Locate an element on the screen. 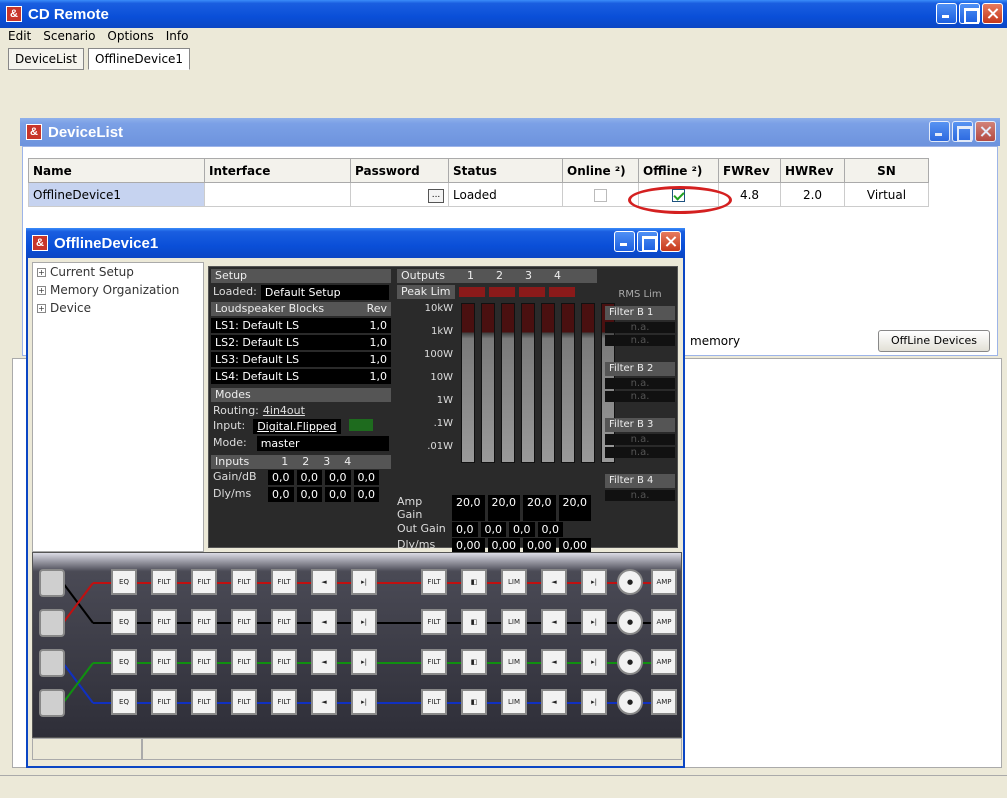 The image size is (1007, 798). online-checkbox is located at coordinates (600, 195).